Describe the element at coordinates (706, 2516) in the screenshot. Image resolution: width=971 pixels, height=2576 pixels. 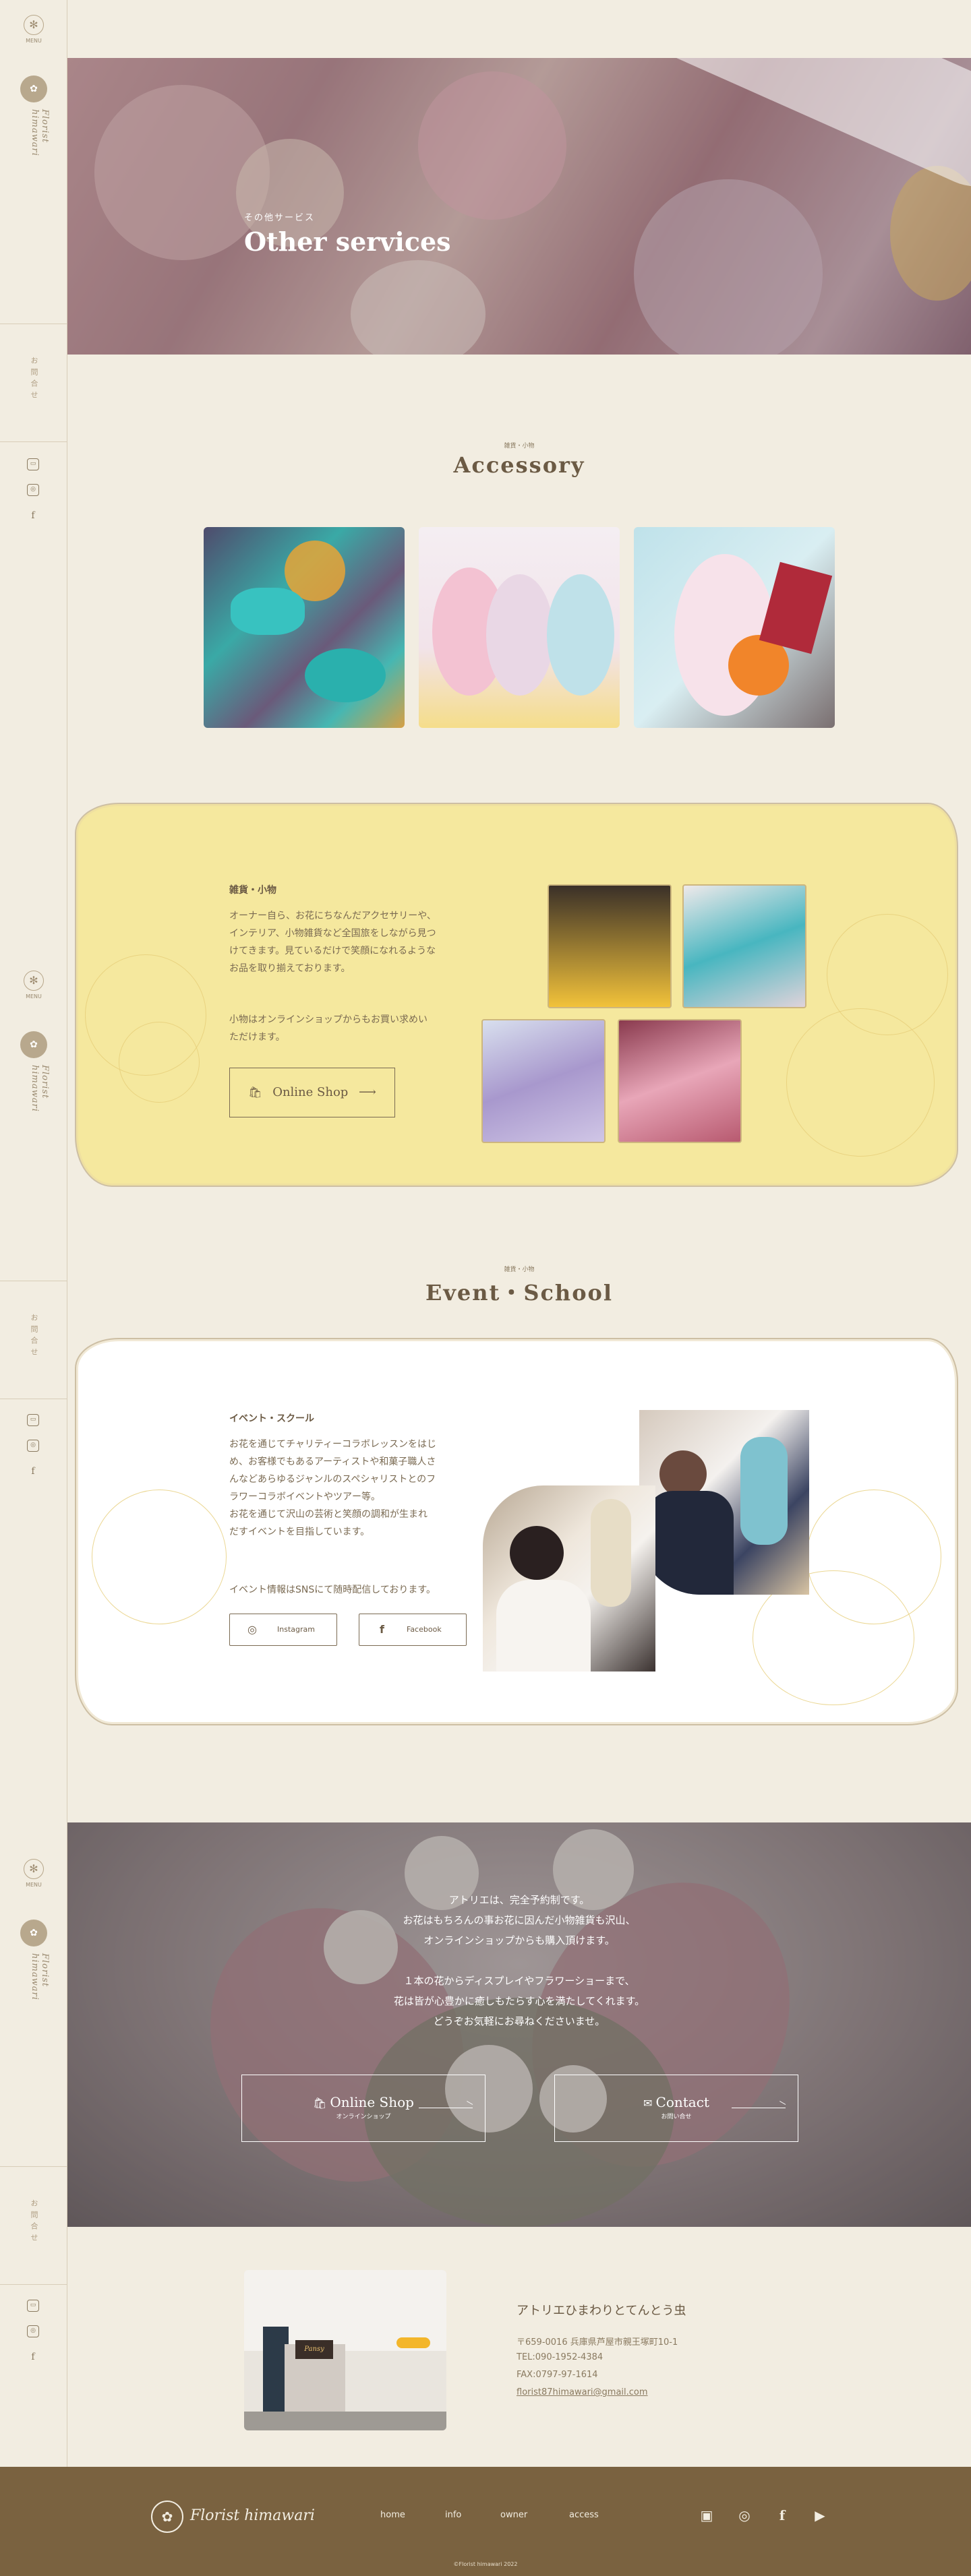
I see `line-icon: ▣` at that location.